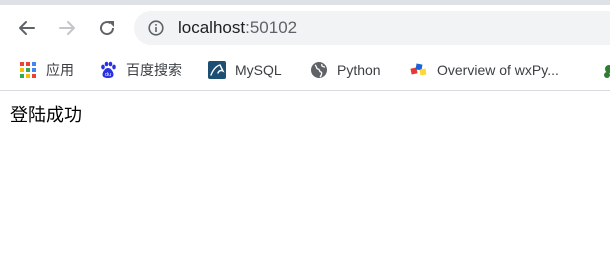 This screenshot has width=610, height=254. Describe the element at coordinates (217, 70) in the screenshot. I see `mysql-icon` at that location.